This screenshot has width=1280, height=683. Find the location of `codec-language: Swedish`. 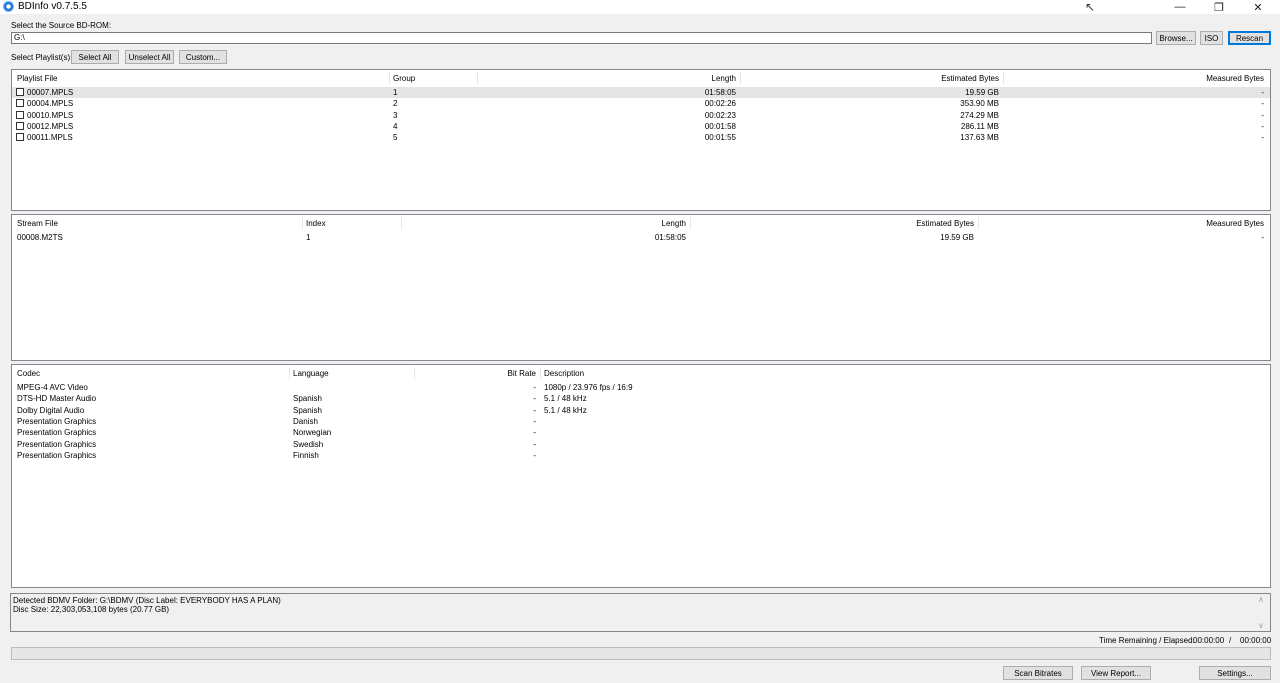

codec-language: Swedish is located at coordinates (308, 444).